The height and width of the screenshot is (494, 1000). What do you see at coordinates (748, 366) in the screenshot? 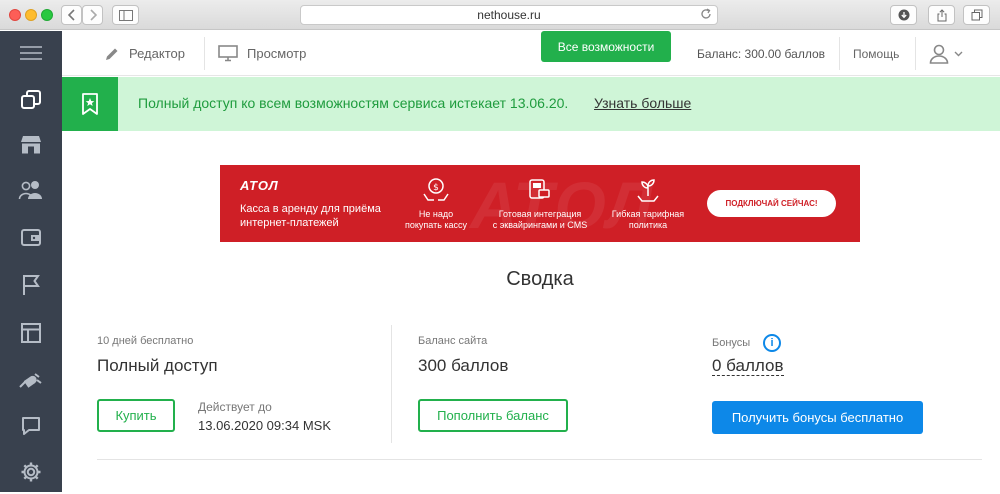
I see `bonuses-value: 0 баллов` at bounding box center [748, 366].